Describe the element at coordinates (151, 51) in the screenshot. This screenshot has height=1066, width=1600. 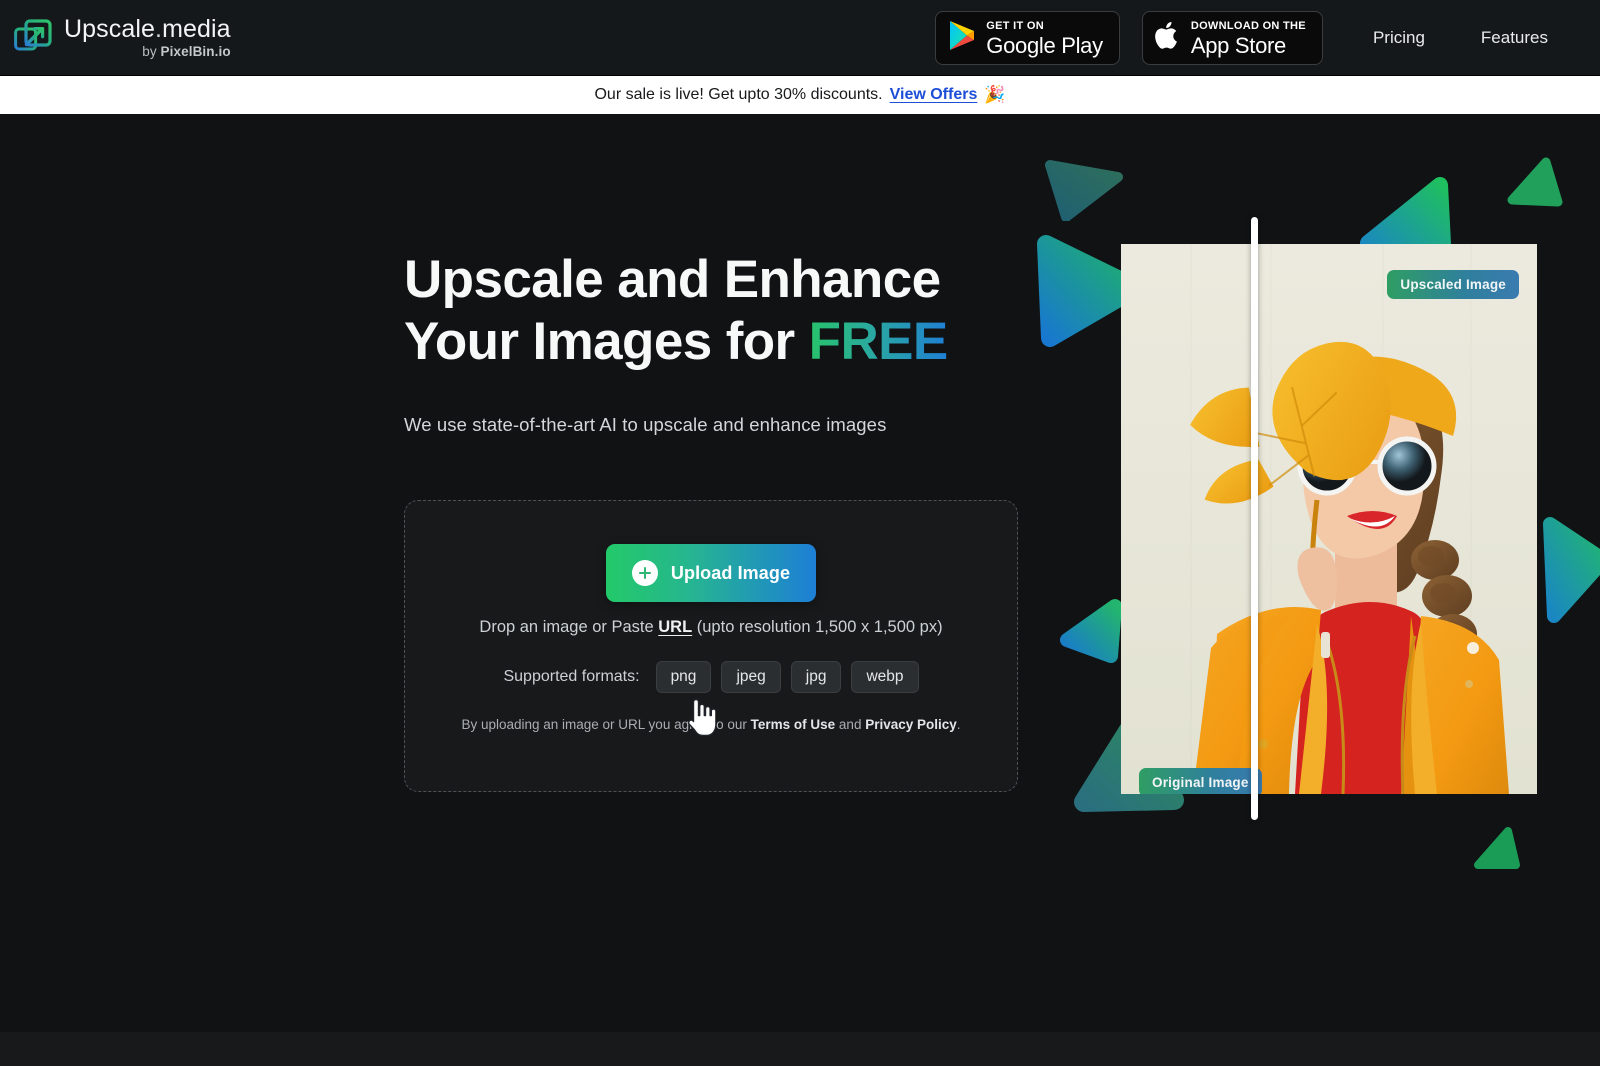
I see `brand-by-prefix: by` at that location.